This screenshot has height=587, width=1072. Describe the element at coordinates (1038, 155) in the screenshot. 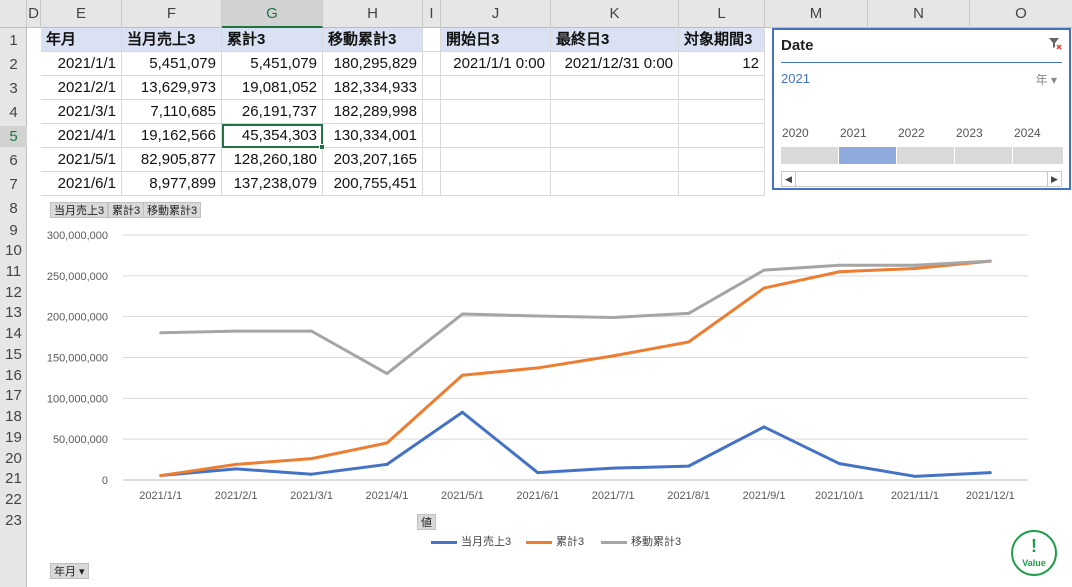

I see `slicer-year-bar-2024` at that location.